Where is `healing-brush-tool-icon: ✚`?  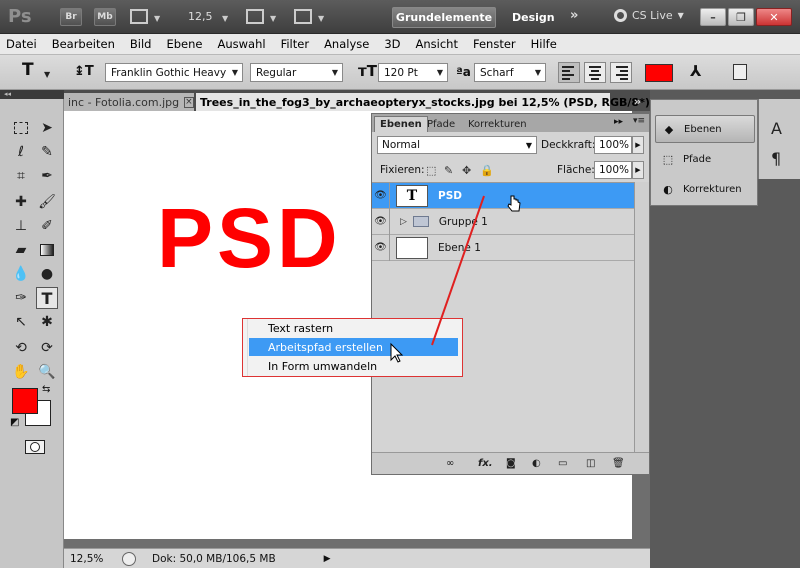 healing-brush-tool-icon: ✚ is located at coordinates (21, 202).